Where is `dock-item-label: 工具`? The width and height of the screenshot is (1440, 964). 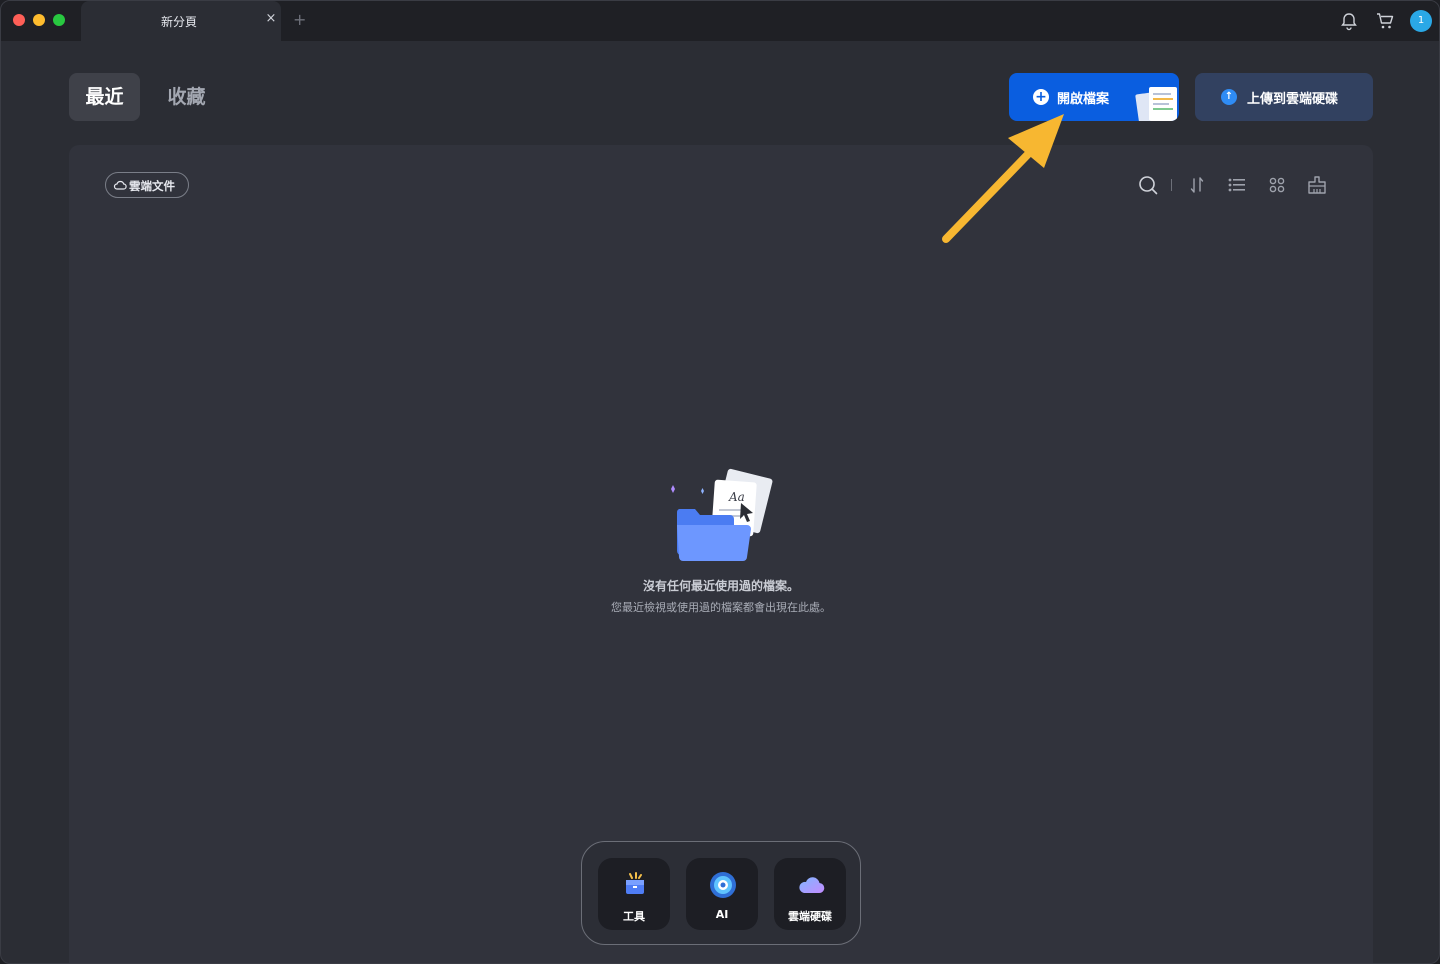 dock-item-label: 工具 is located at coordinates (634, 916).